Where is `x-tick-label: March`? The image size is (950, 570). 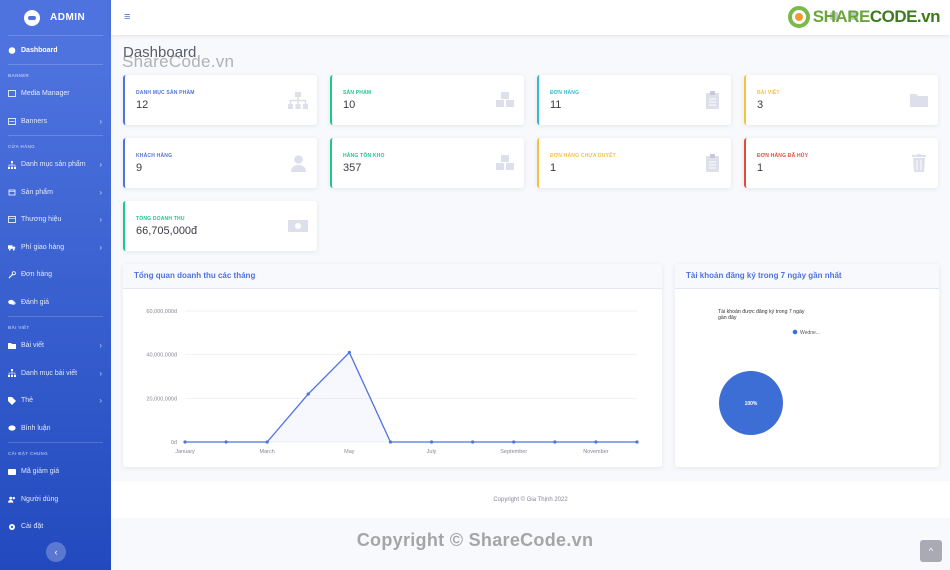
x-tick-label: March is located at coordinates (267, 452).